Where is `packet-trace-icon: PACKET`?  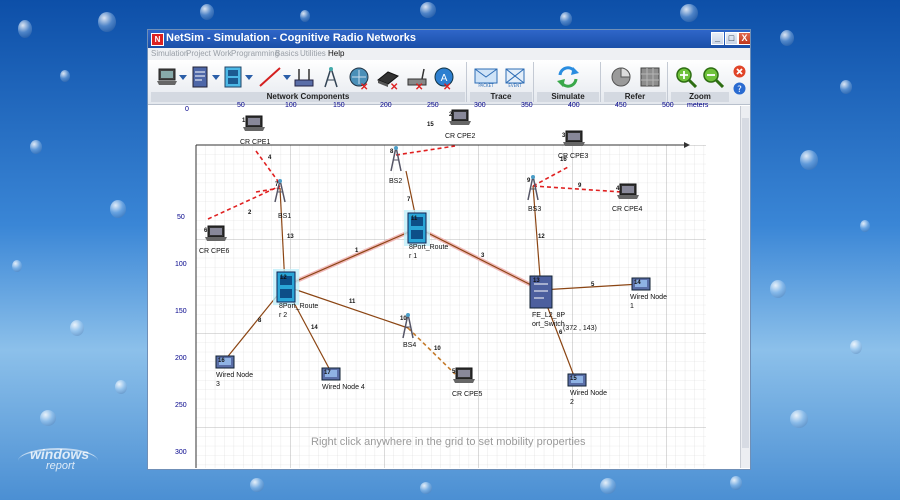 packet-trace-icon: PACKET is located at coordinates (486, 77).